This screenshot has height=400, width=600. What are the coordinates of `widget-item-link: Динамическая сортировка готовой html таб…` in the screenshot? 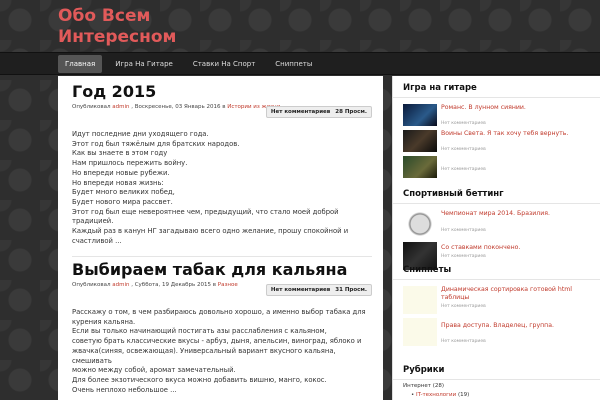 It's located at (518, 294).